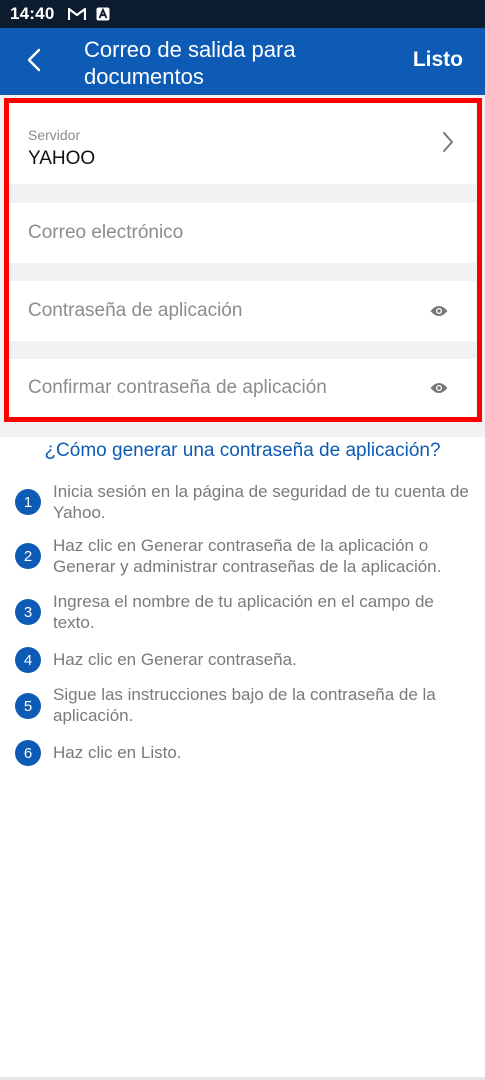 The height and width of the screenshot is (1080, 485). I want to click on status-bar: 14:40, so click(242, 14).